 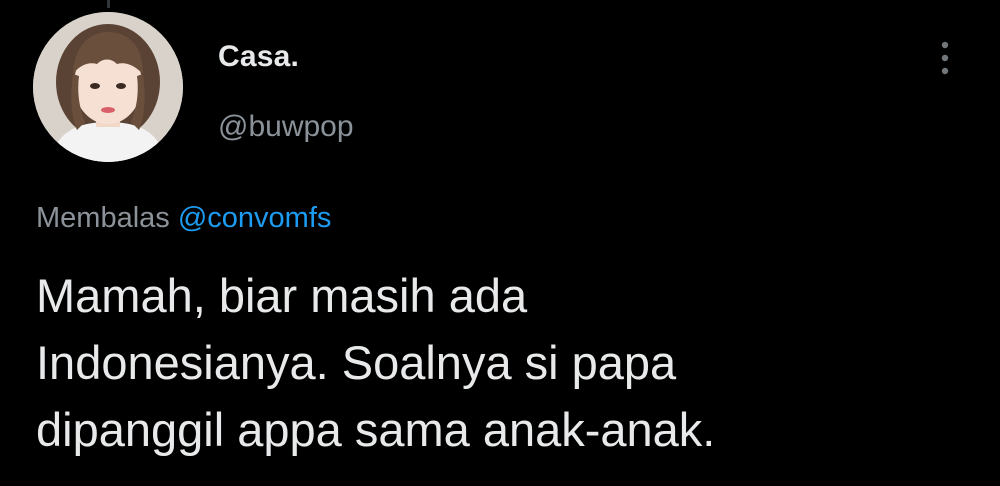 I want to click on reply-prefix: Membalas, so click(x=103, y=218).